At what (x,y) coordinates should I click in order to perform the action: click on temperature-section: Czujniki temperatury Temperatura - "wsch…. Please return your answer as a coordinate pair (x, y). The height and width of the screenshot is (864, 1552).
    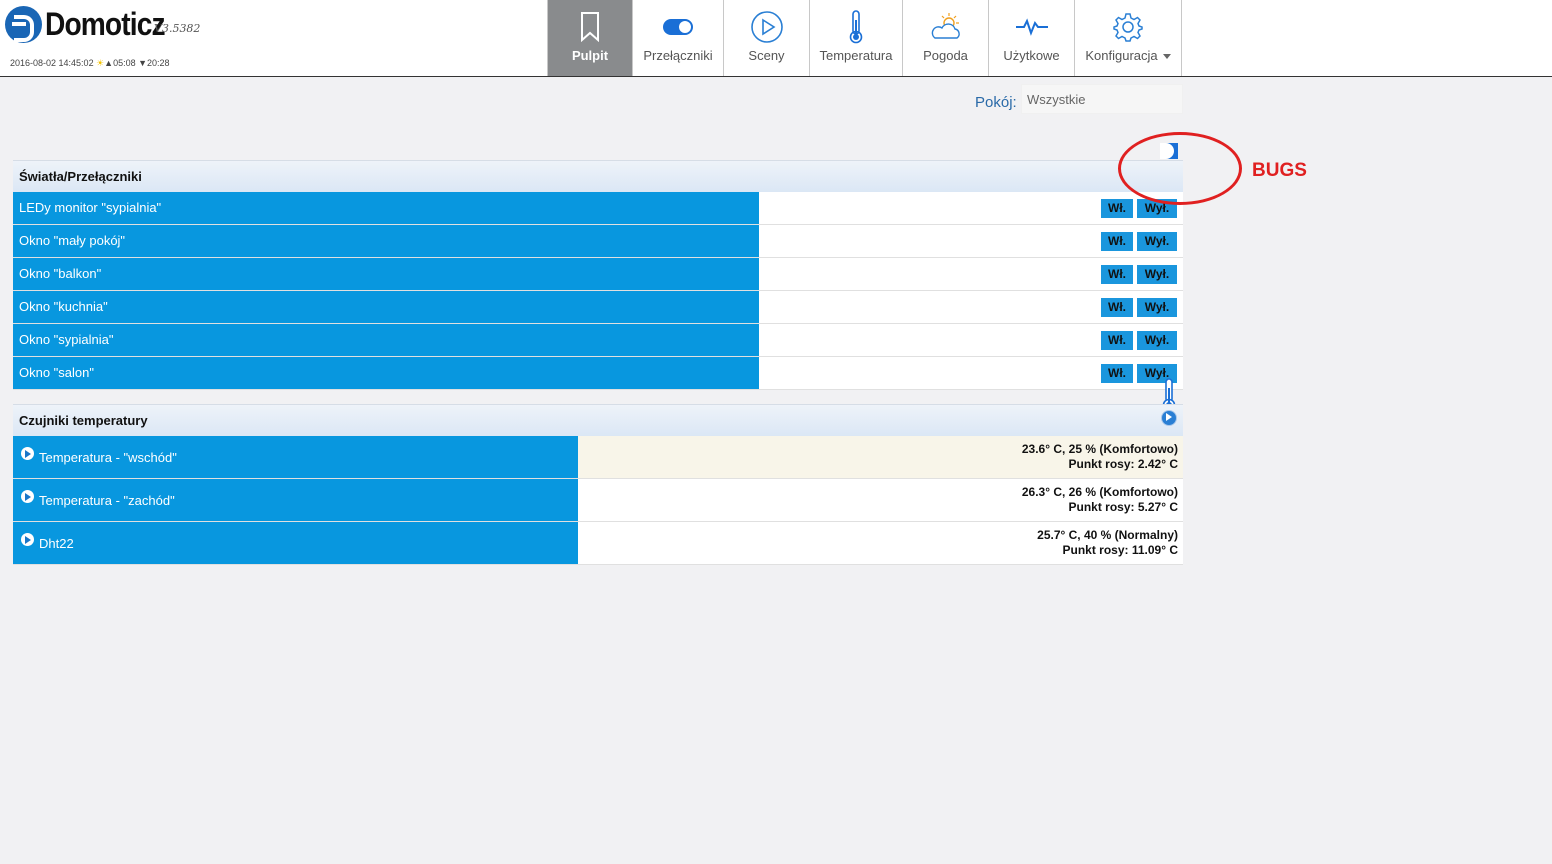
    Looking at the image, I should click on (598, 484).